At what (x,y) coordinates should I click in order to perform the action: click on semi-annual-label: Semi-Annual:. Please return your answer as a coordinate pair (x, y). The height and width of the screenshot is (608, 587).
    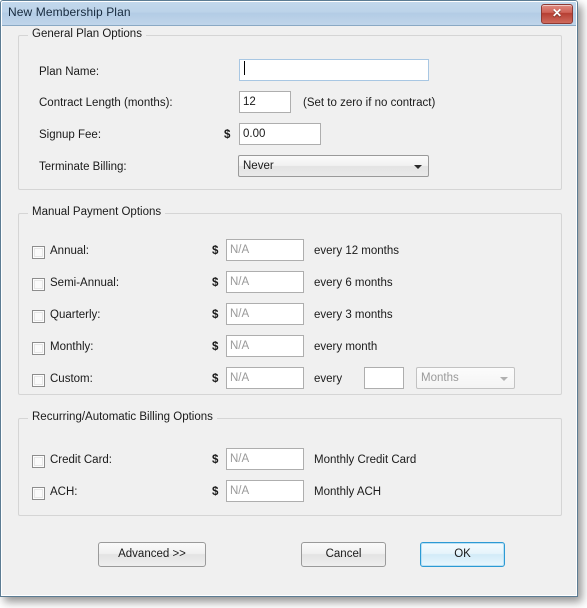
    Looking at the image, I should click on (85, 283).